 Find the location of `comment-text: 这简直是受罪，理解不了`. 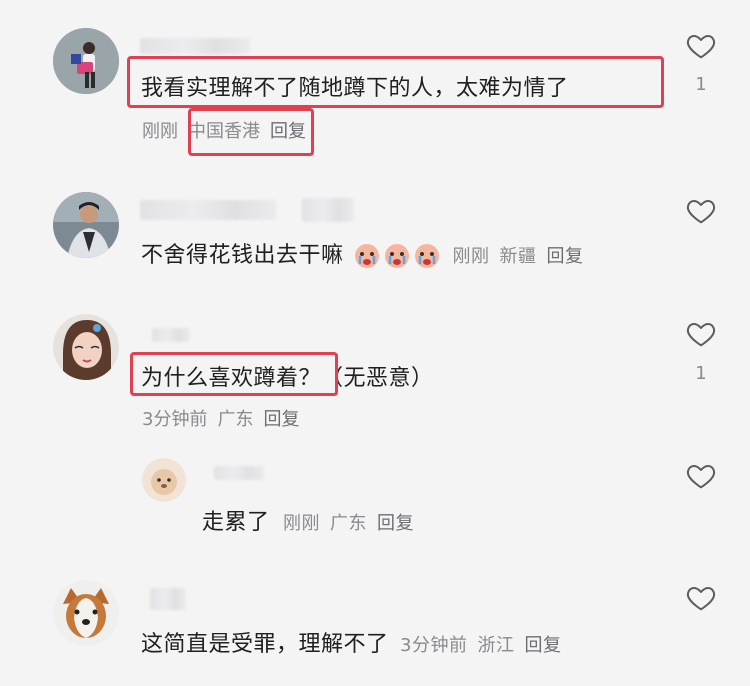

comment-text: 这简直是受罪，理解不了 is located at coordinates (265, 644).